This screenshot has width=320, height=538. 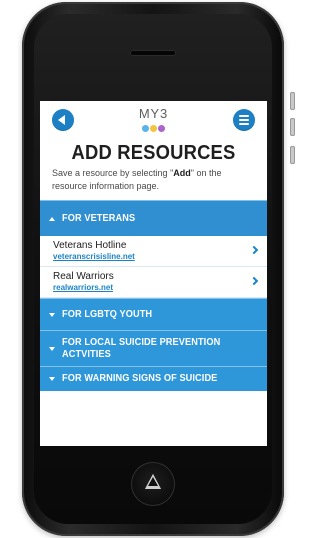 I want to click on page-title: ADD RESOURCES, so click(x=153, y=153).